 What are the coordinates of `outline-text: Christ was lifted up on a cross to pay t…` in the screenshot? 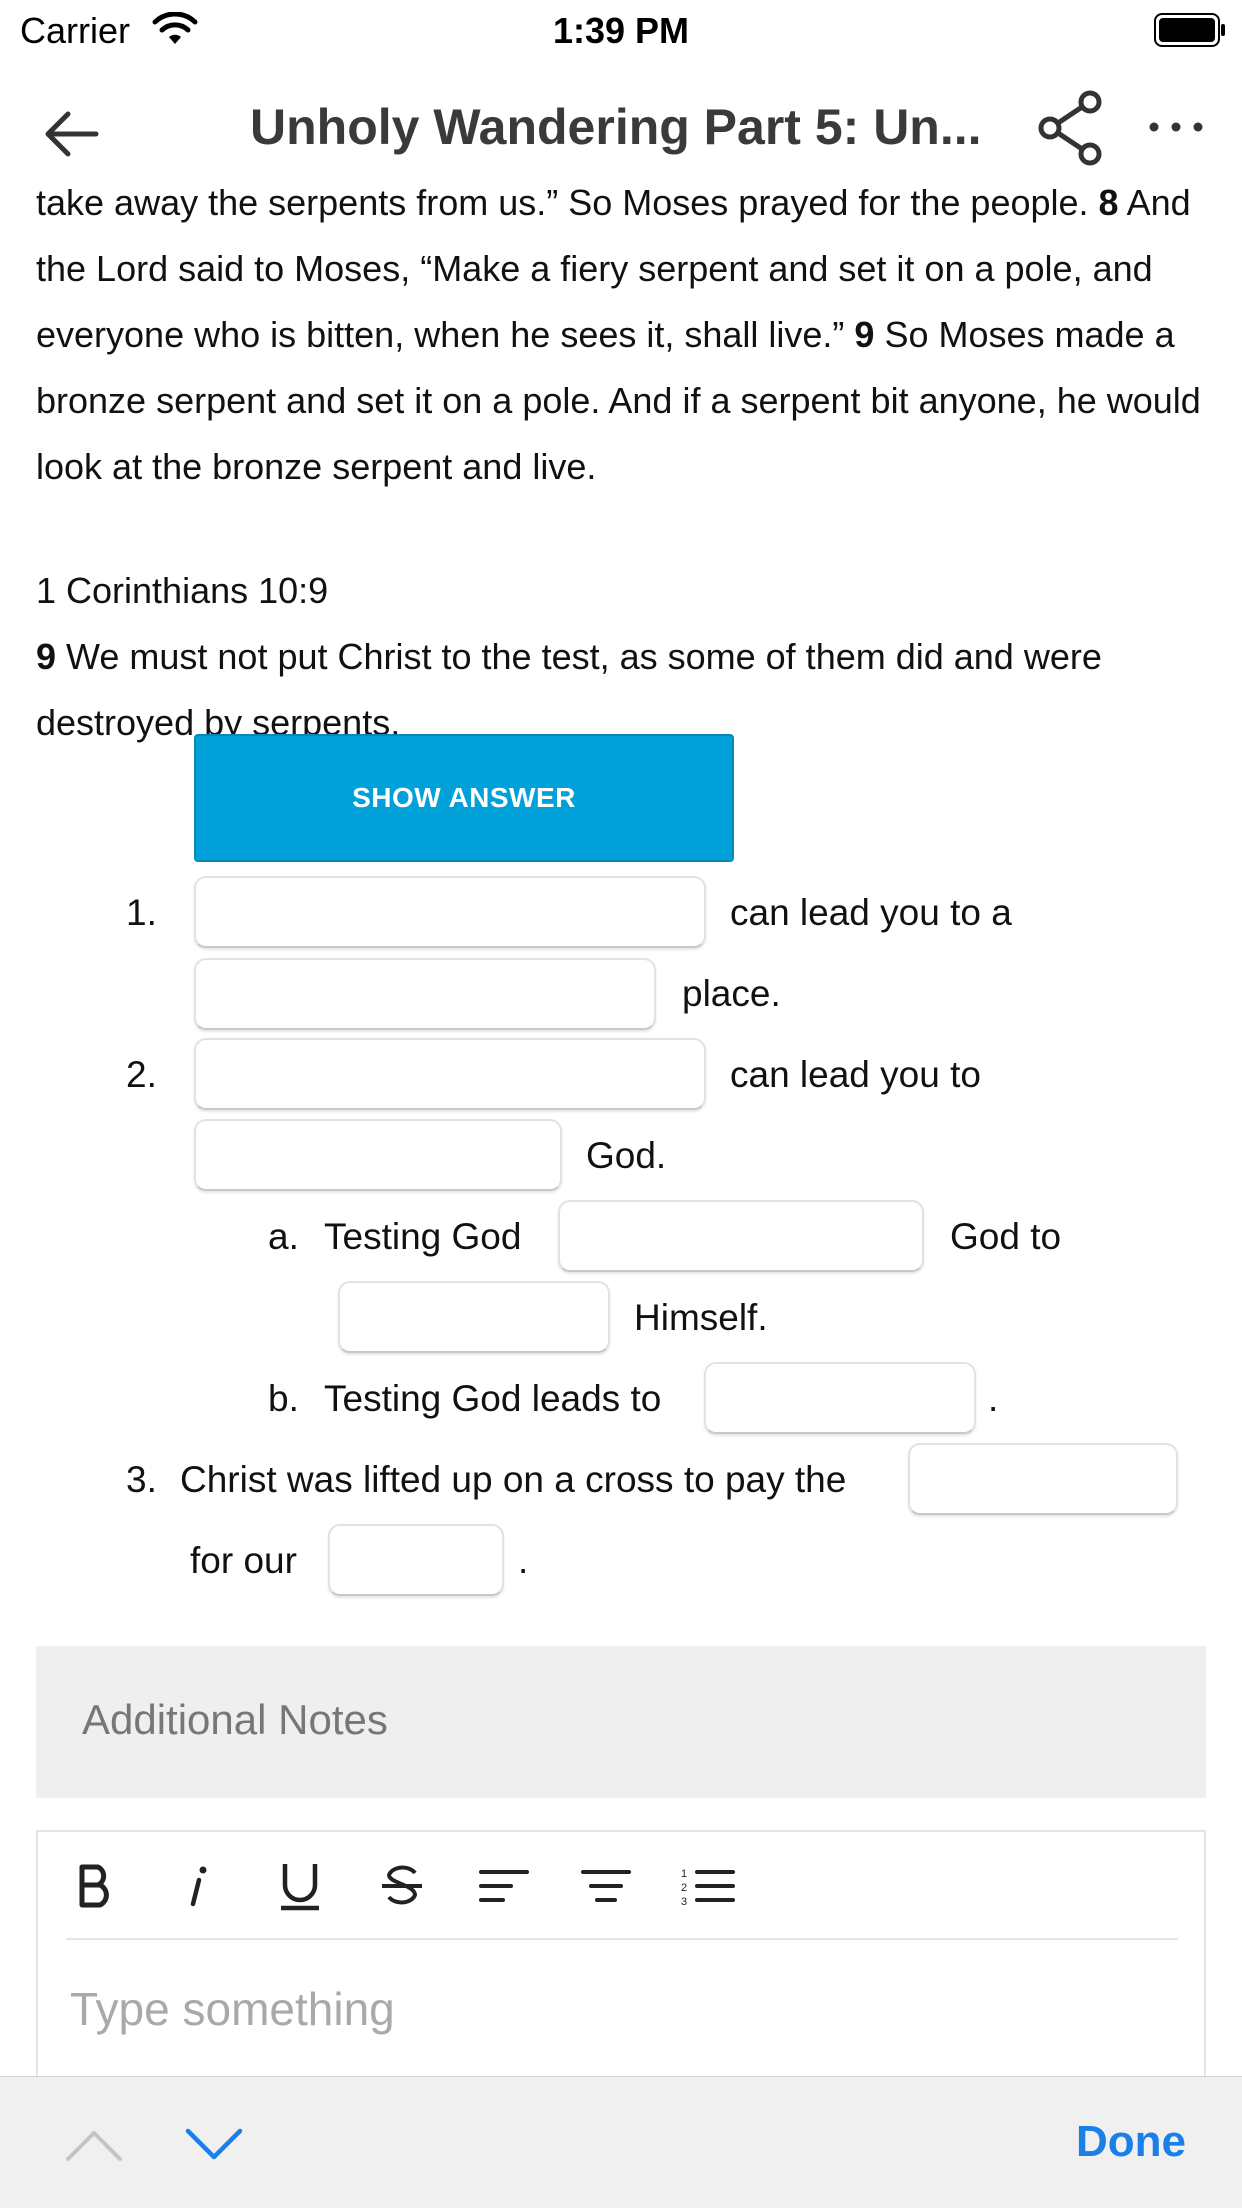 It's located at (513, 1479).